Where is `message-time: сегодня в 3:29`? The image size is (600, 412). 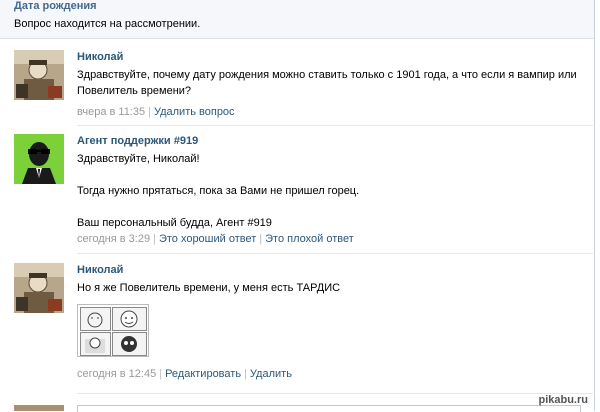 message-time: сегодня в 3:29 is located at coordinates (114, 239).